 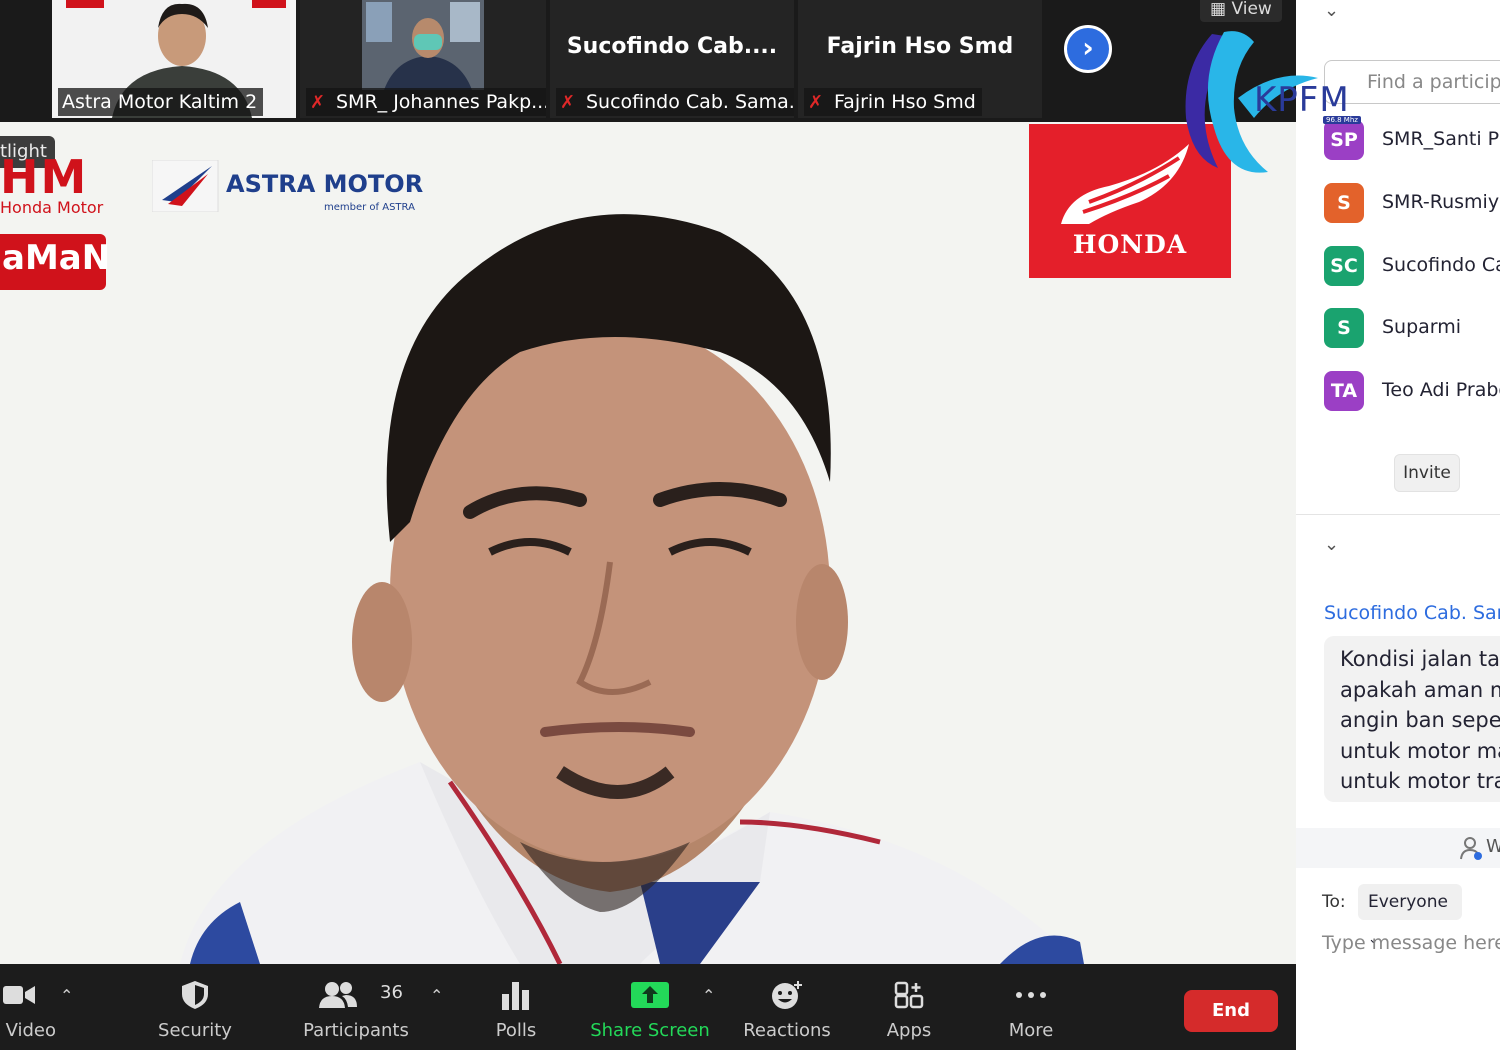 I want to click on participant-name: SMR_Santi Pra, so click(x=1441, y=139).